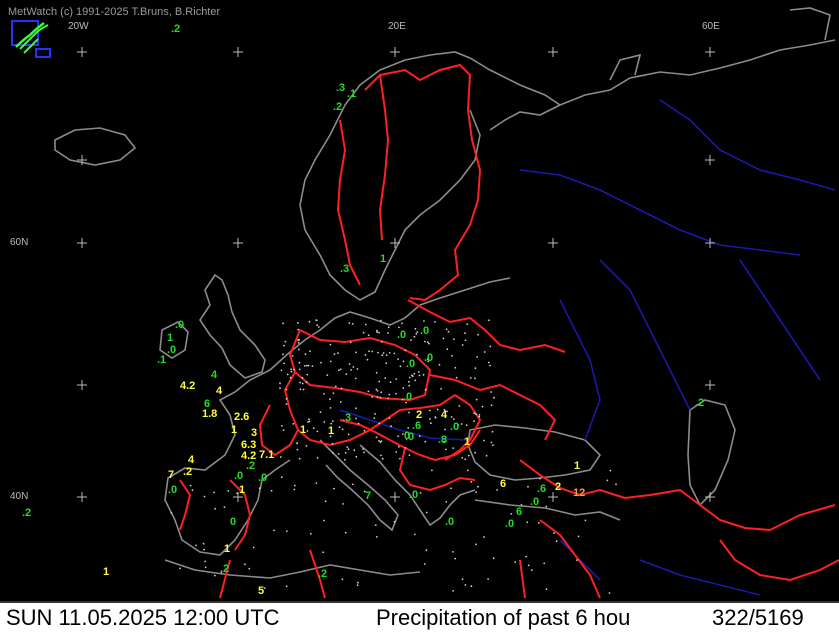  Describe the element at coordinates (241, 417) in the screenshot. I see `precip-value: 2.6` at that location.